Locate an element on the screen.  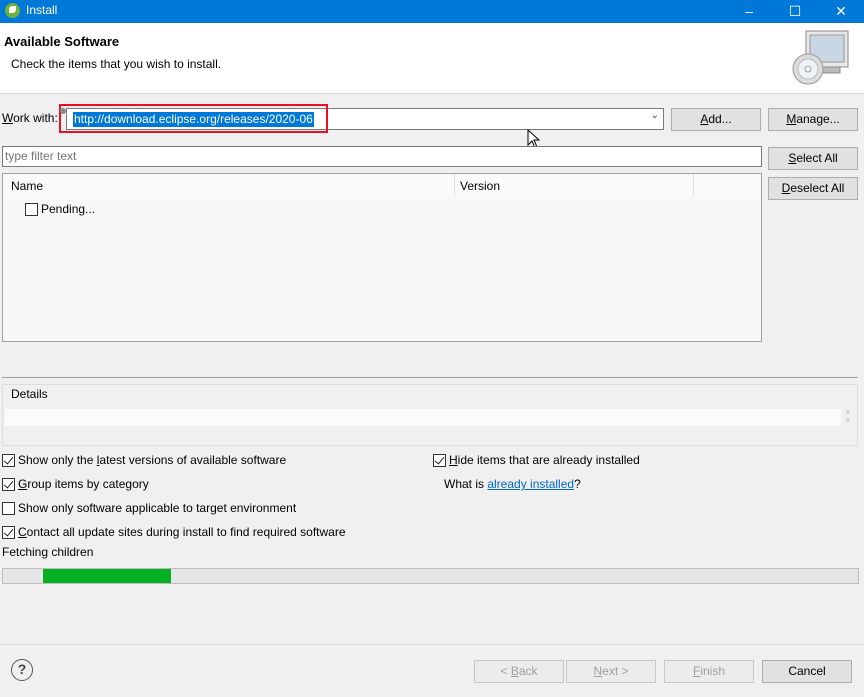
hide-checkbox is located at coordinates (439, 461).